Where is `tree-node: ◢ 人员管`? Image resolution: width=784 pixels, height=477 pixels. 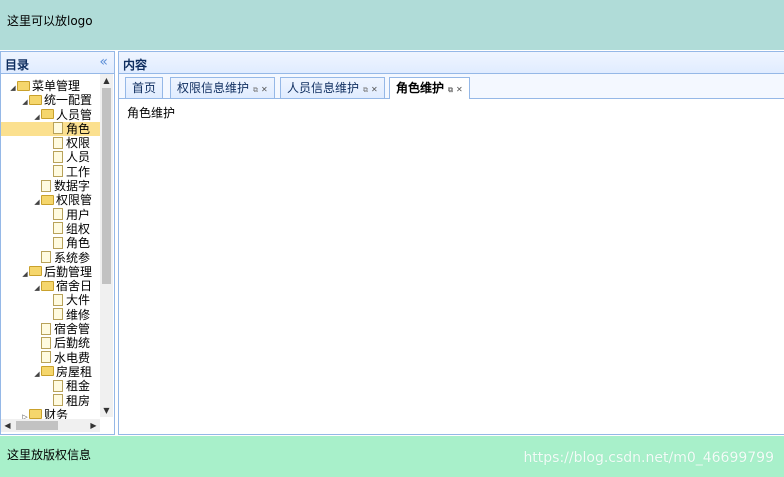 tree-node: ◢ 人员管 is located at coordinates (50, 115).